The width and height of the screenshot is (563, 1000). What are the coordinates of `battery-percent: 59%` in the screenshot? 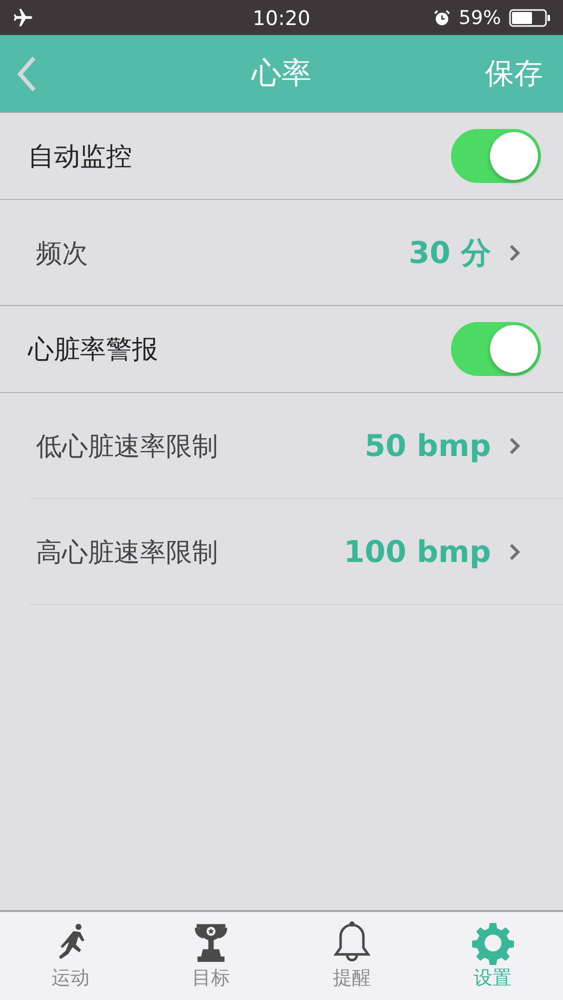 It's located at (479, 17).